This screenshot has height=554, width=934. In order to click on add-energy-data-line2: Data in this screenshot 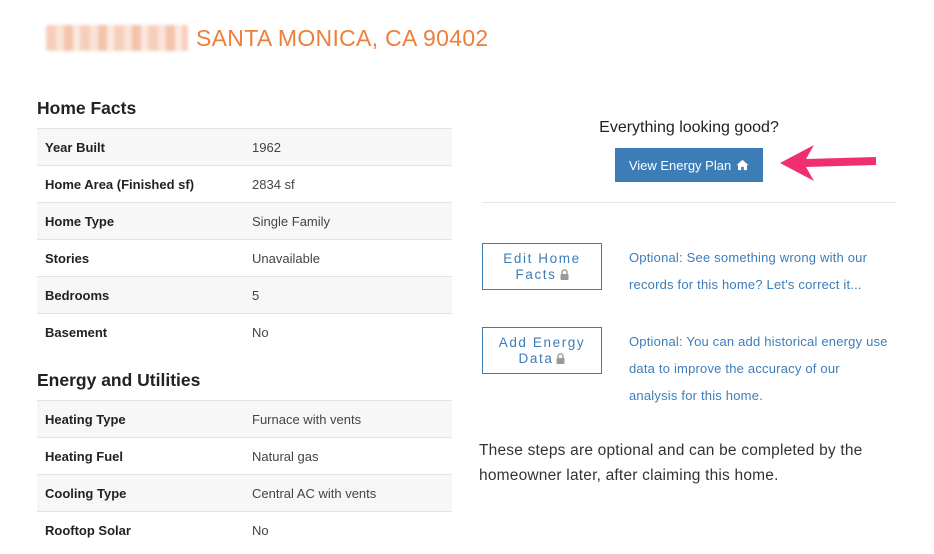, I will do `click(536, 358)`.